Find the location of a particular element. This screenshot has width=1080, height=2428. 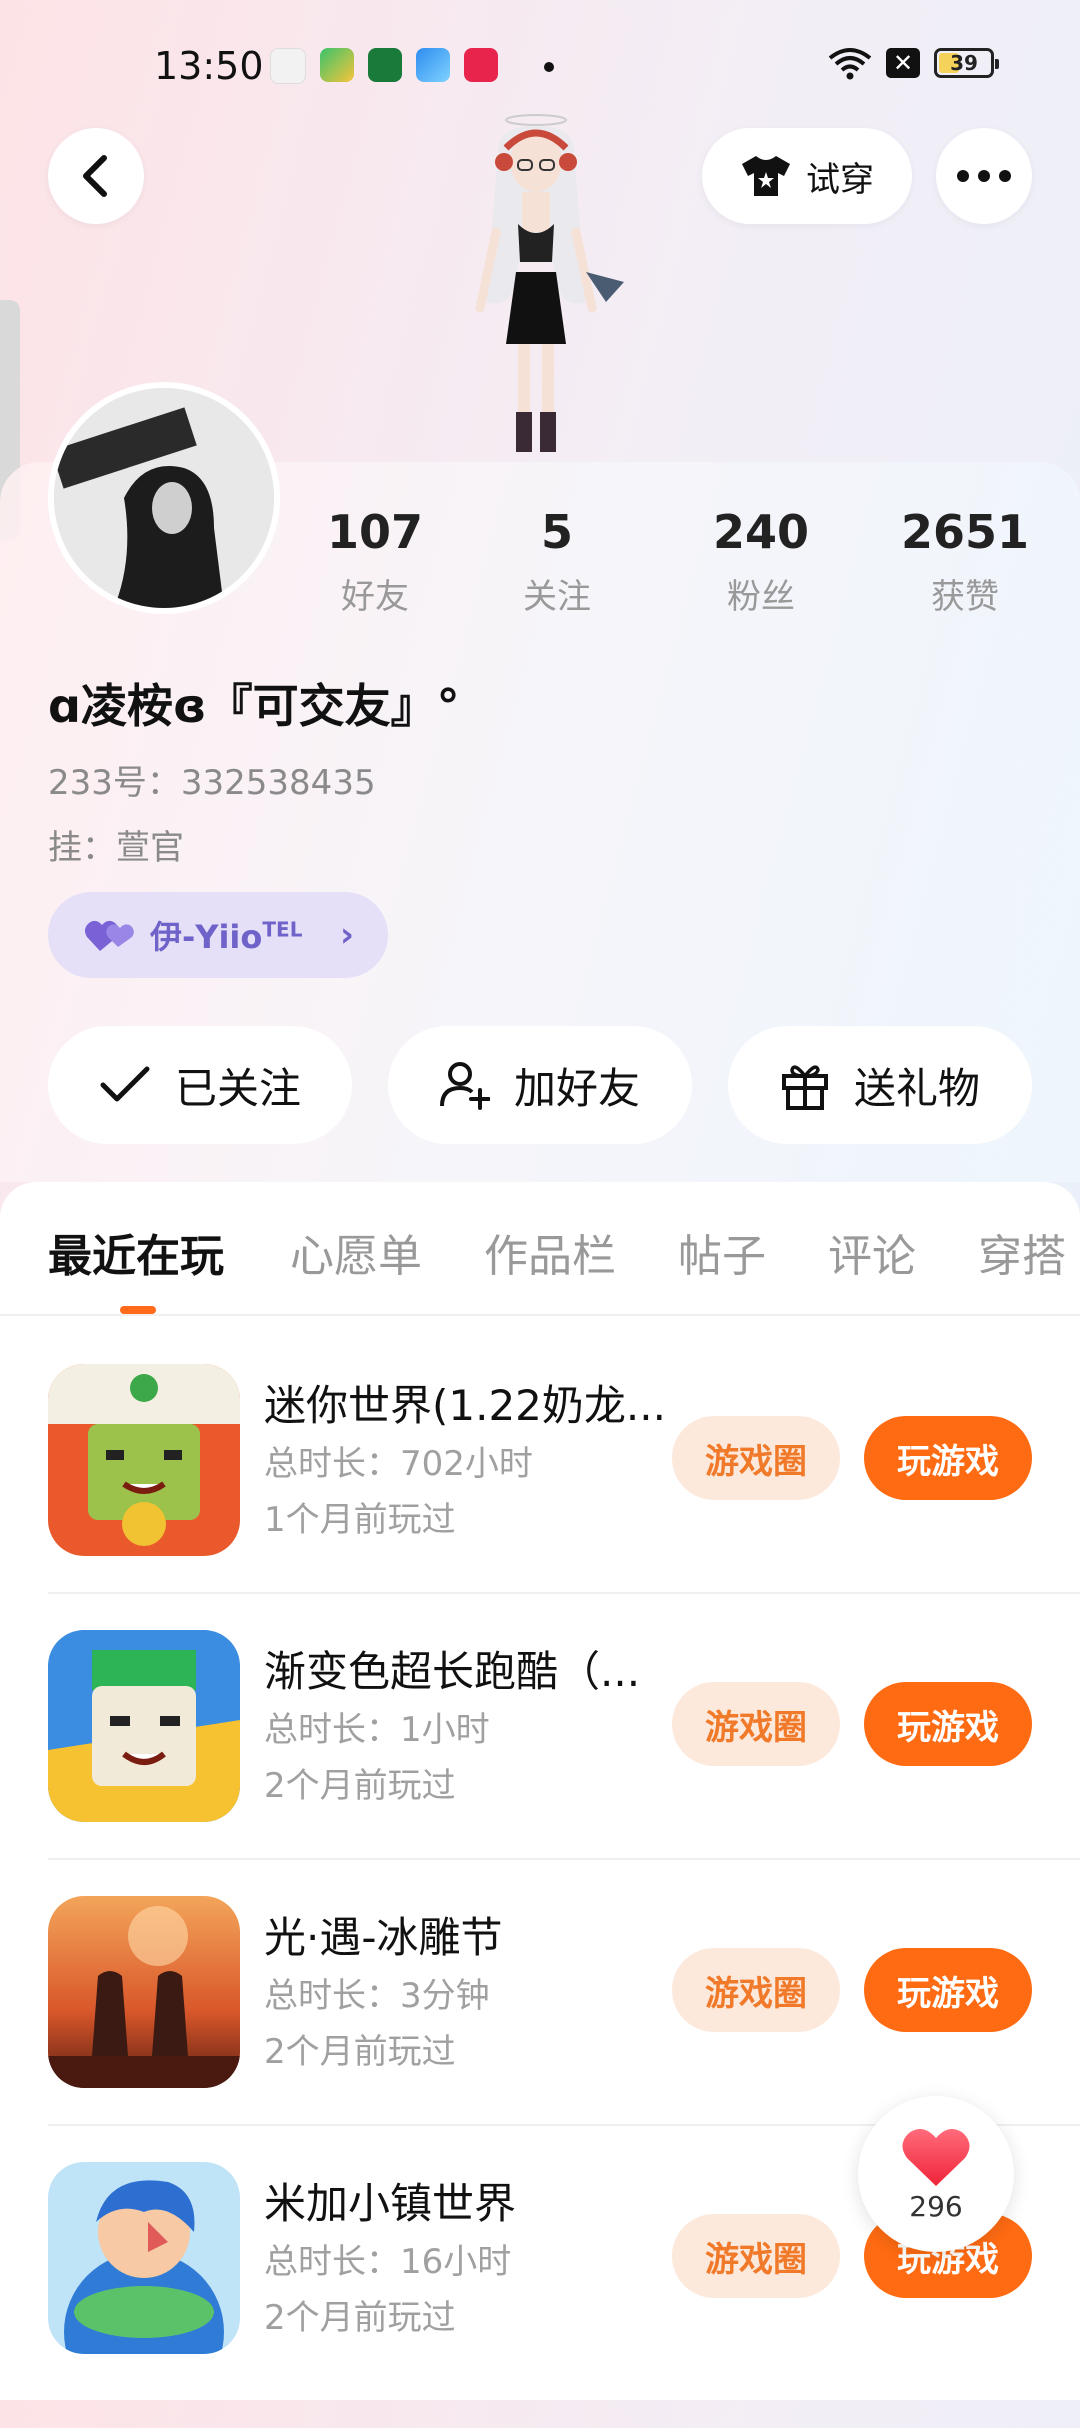

double-heart-icon is located at coordinates (109, 935).